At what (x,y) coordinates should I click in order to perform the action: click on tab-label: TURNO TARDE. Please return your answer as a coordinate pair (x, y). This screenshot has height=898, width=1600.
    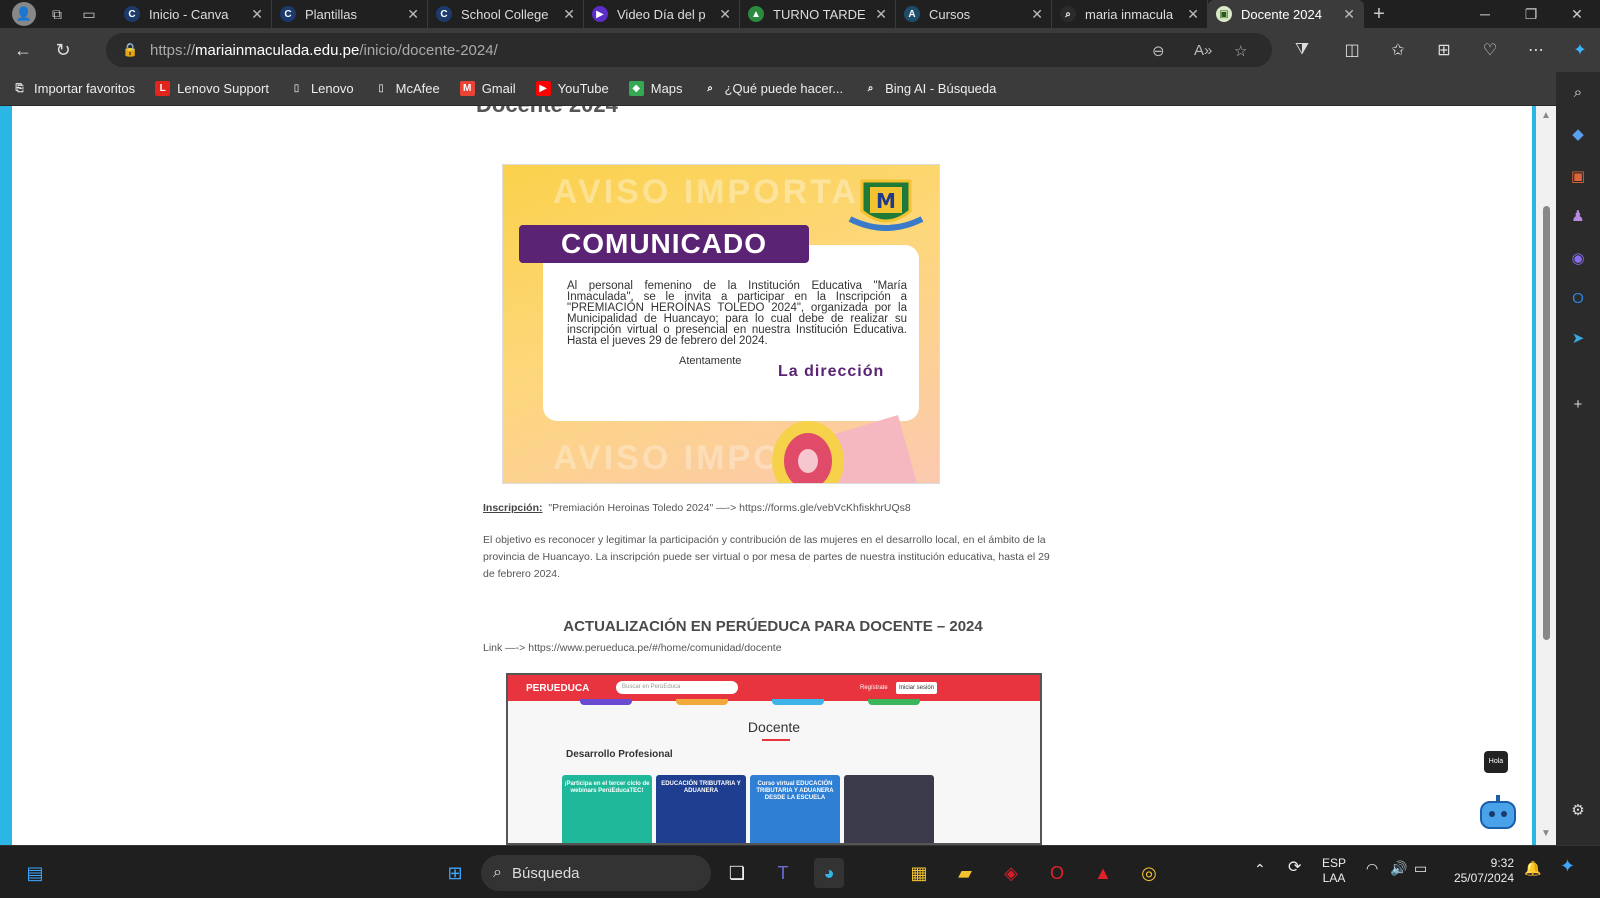
    Looking at the image, I should click on (819, 14).